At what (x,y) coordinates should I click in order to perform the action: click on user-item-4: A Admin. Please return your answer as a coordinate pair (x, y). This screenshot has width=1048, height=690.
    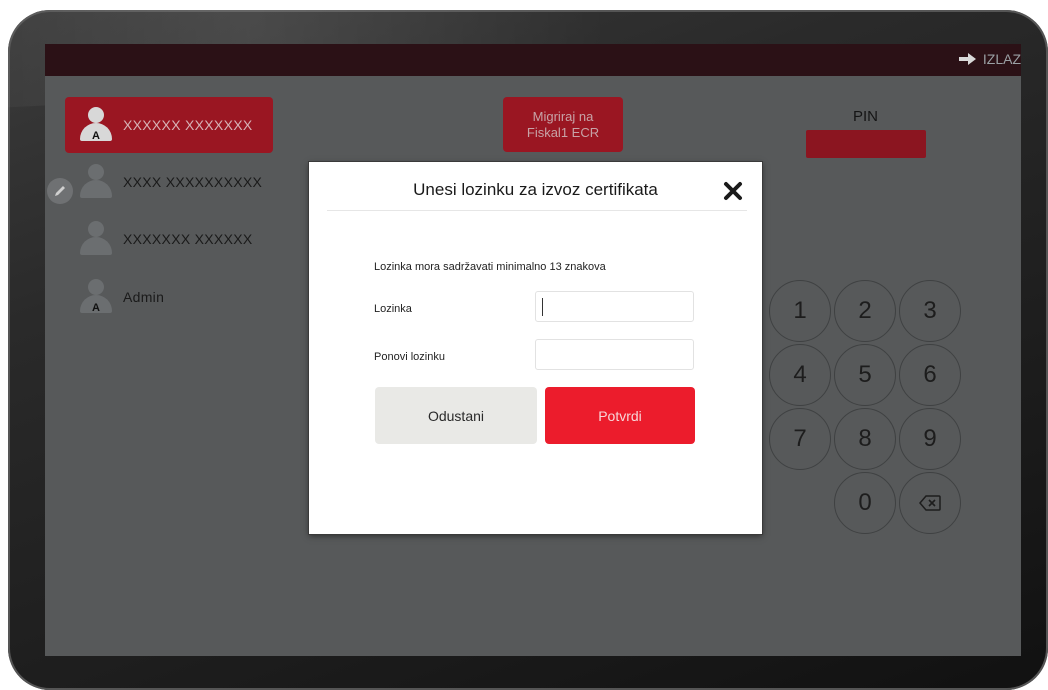
    Looking at the image, I should click on (169, 297).